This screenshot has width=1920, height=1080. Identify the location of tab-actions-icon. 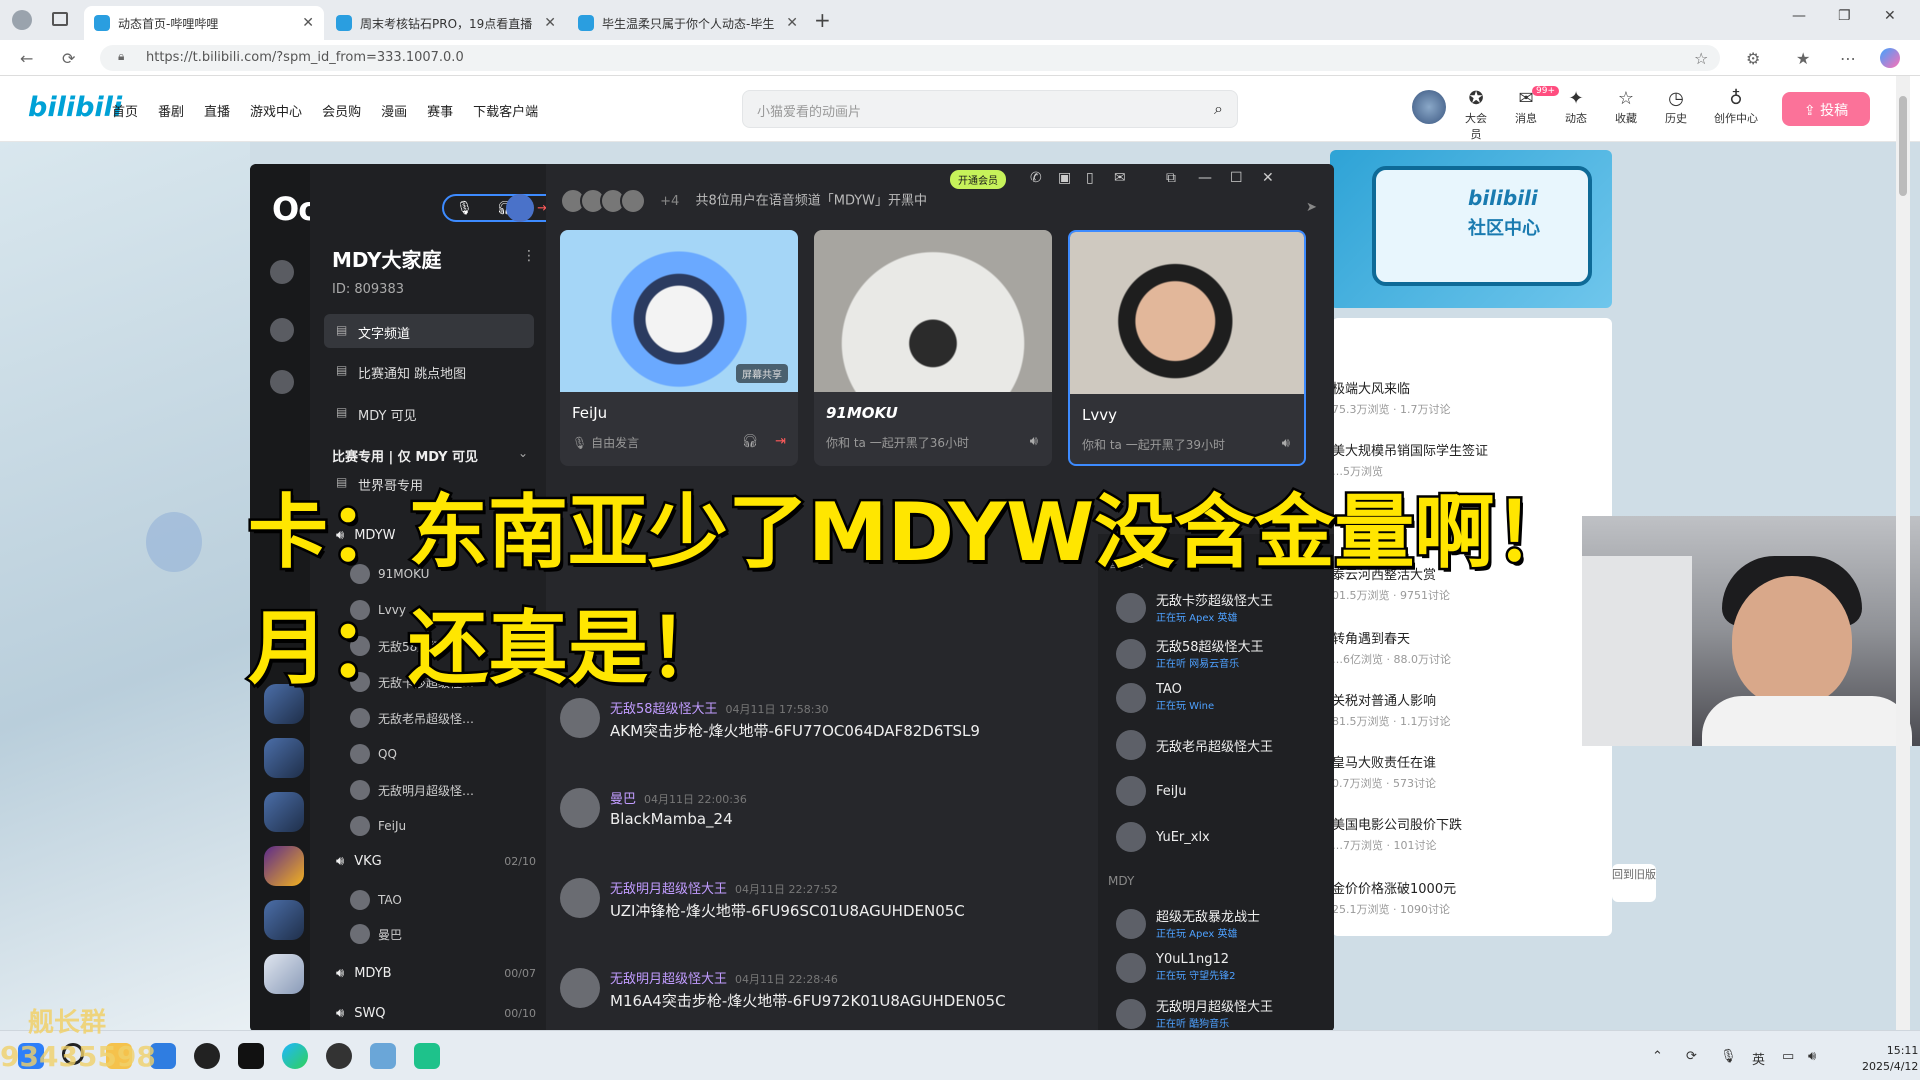
(60, 19).